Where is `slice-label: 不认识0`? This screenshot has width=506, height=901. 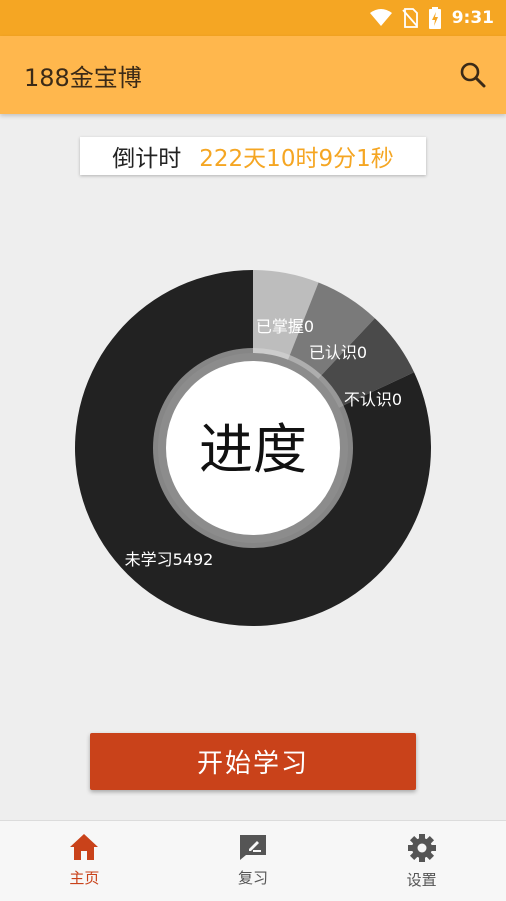
slice-label: 不认识0 is located at coordinates (373, 399).